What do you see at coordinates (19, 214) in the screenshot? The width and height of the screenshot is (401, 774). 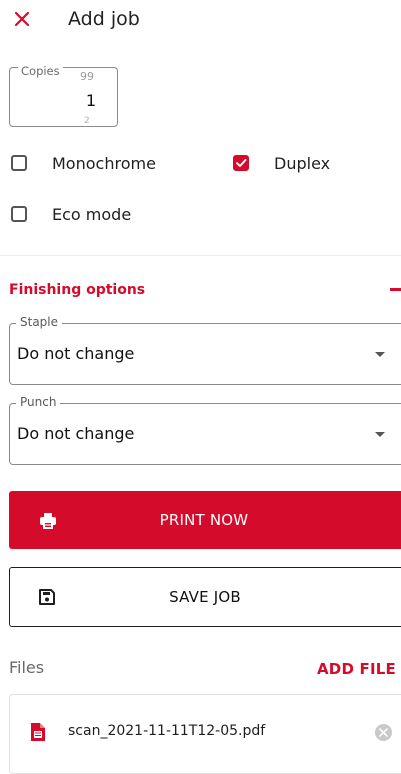 I see `eco-mode-checkbox` at bounding box center [19, 214].